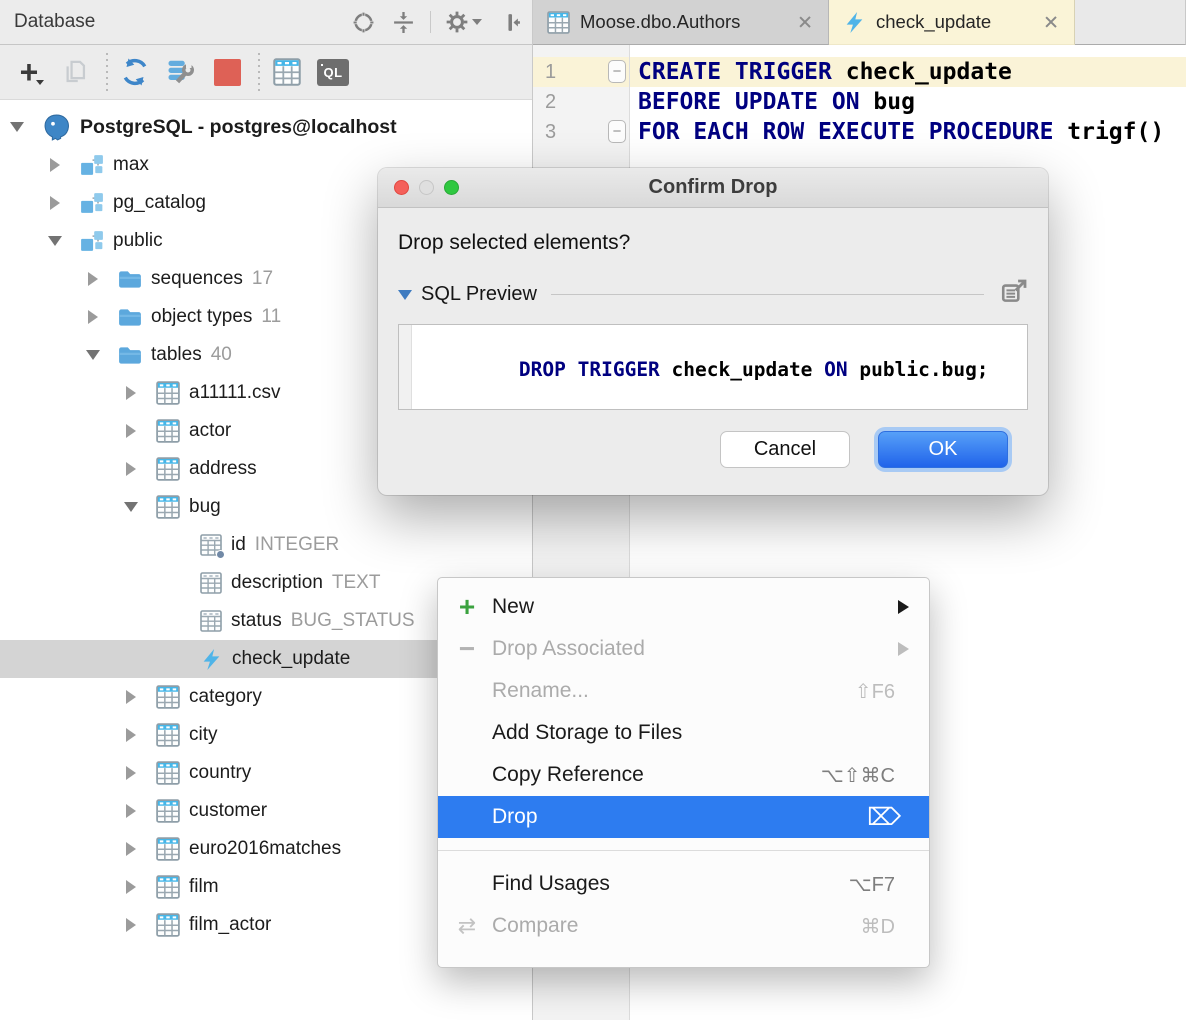 Image resolution: width=1200 pixels, height=1020 pixels. What do you see at coordinates (877, 926) in the screenshot?
I see `menu-shortcut: ⌘D` at bounding box center [877, 926].